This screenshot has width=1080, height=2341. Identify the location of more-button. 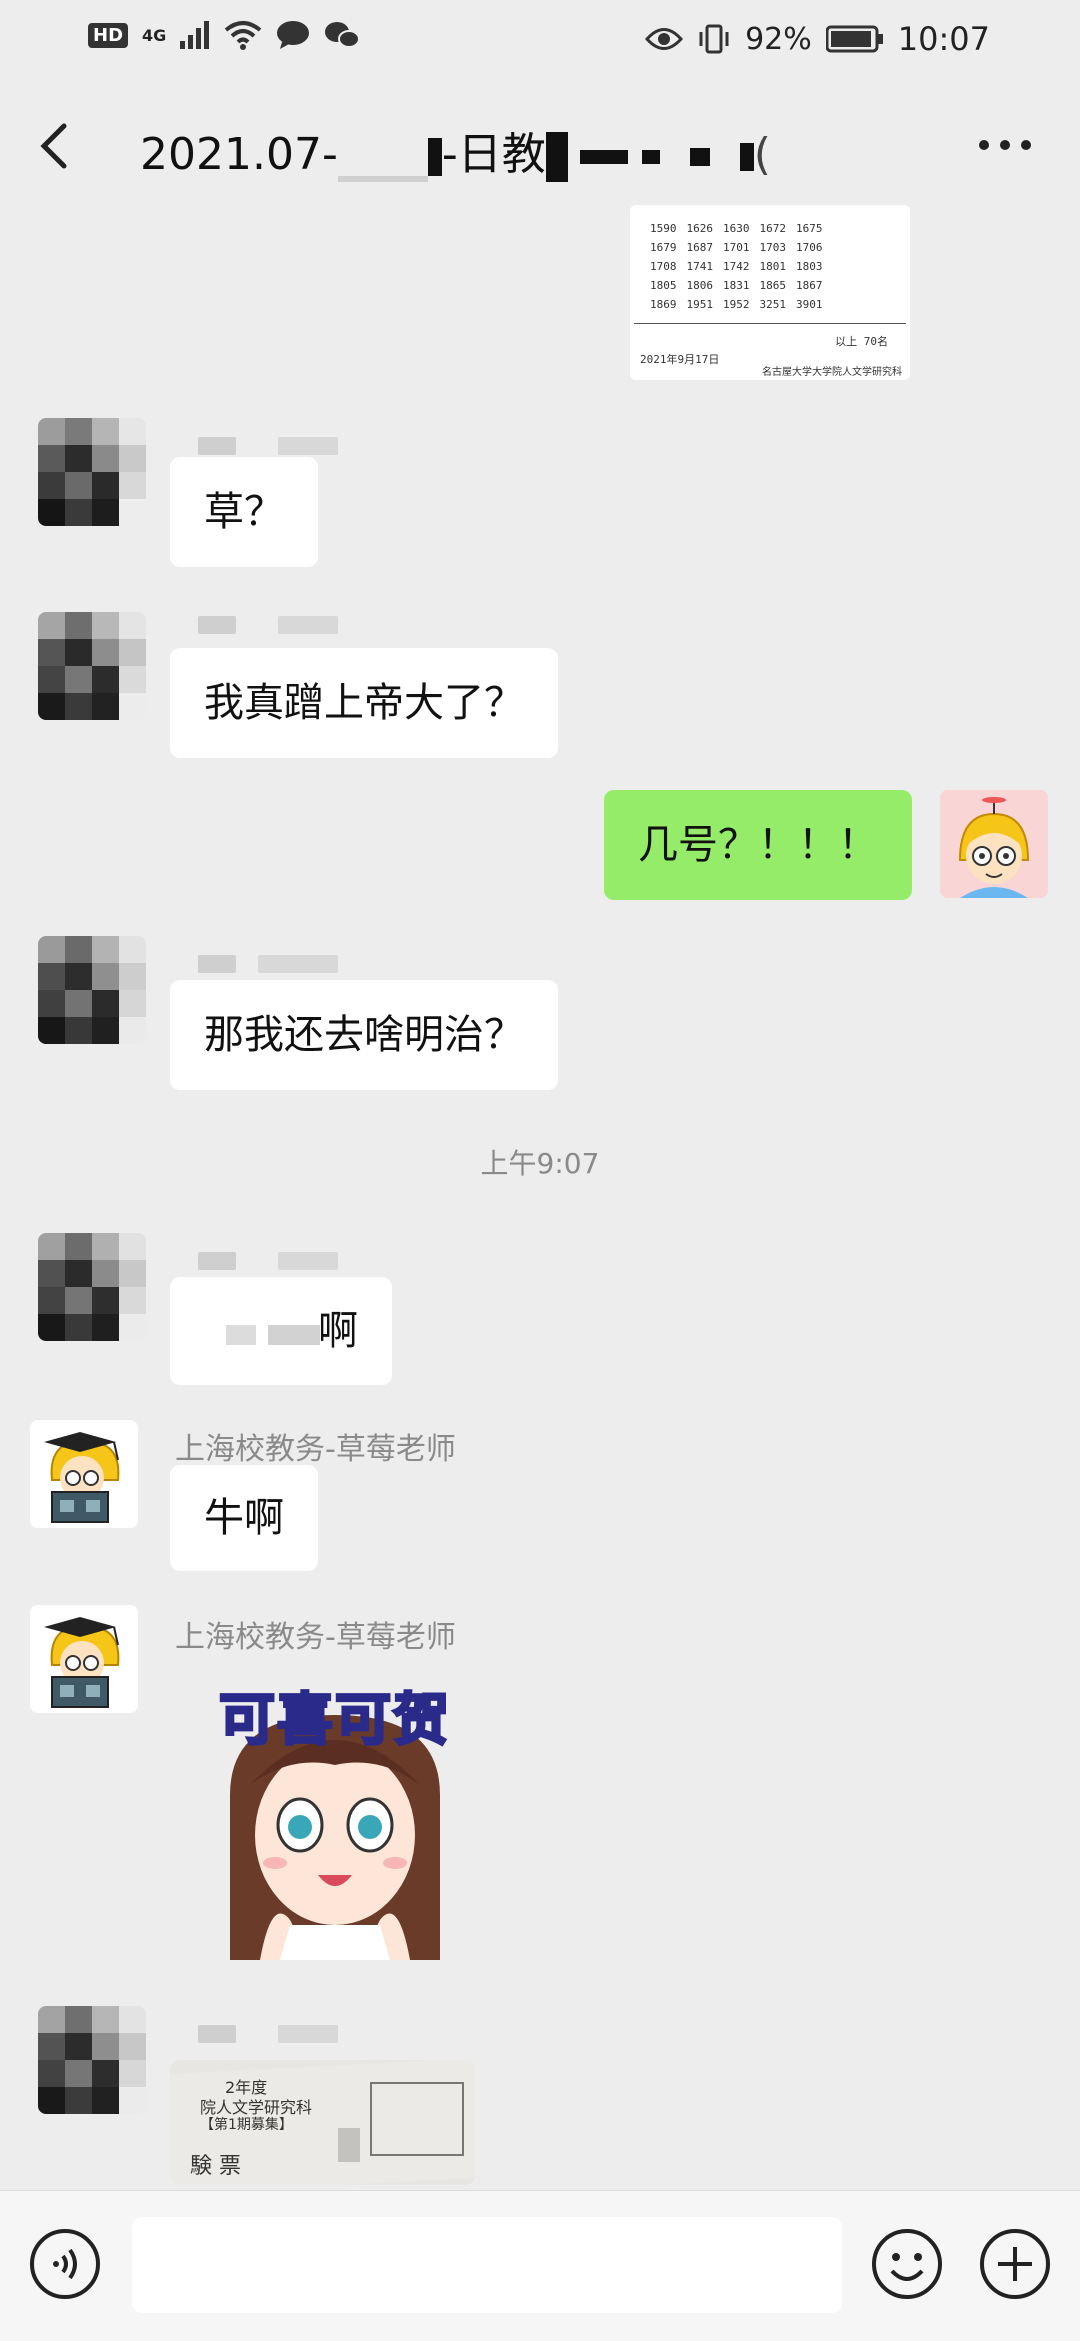
(1005, 145).